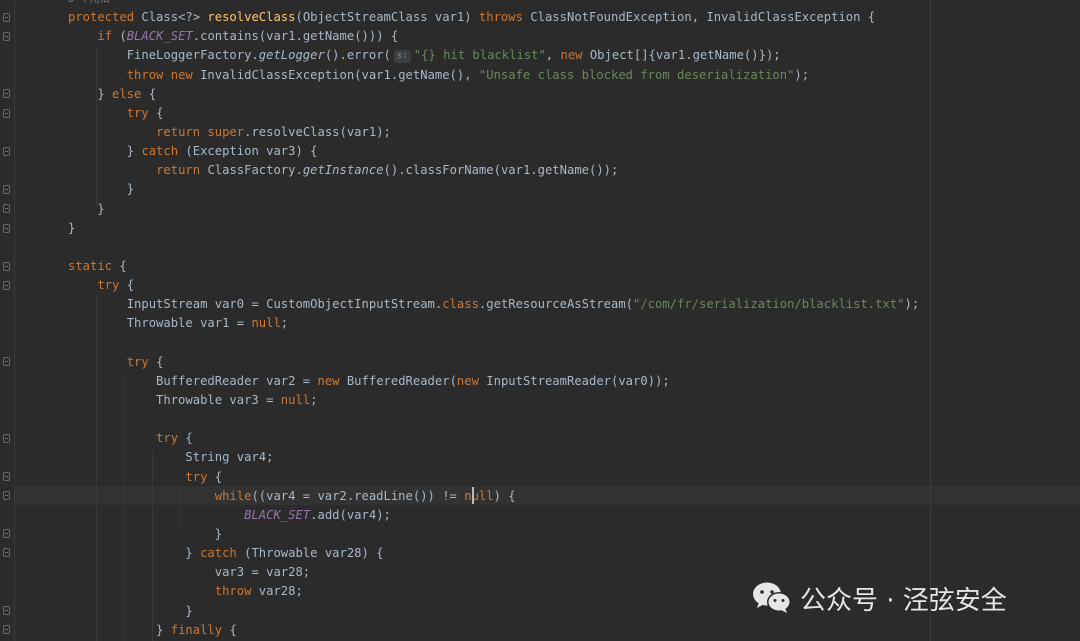 The height and width of the screenshot is (641, 1080). I want to click on code-line: static {, so click(493, 266).